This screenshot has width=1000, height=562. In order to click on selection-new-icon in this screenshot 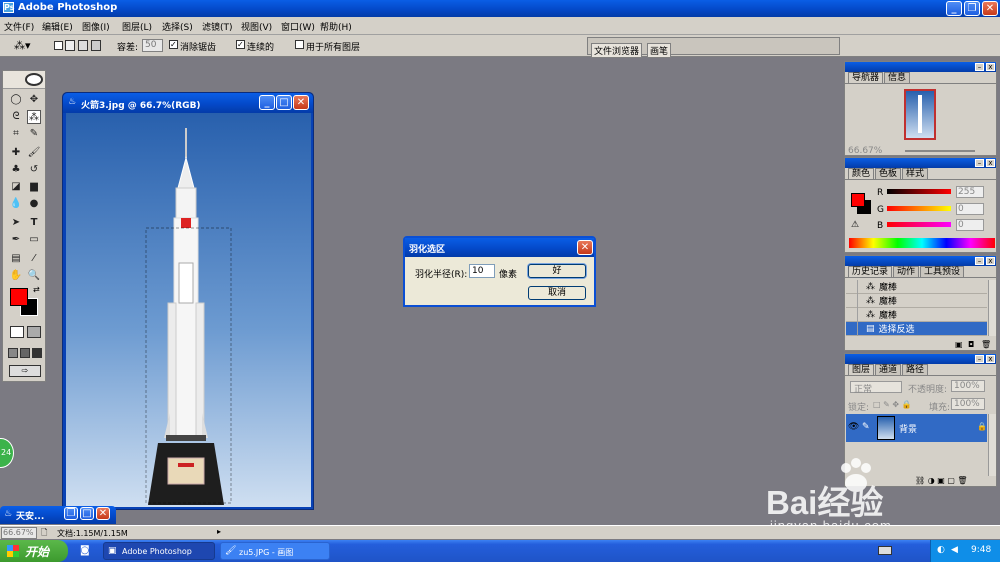, I will do `click(58, 45)`.